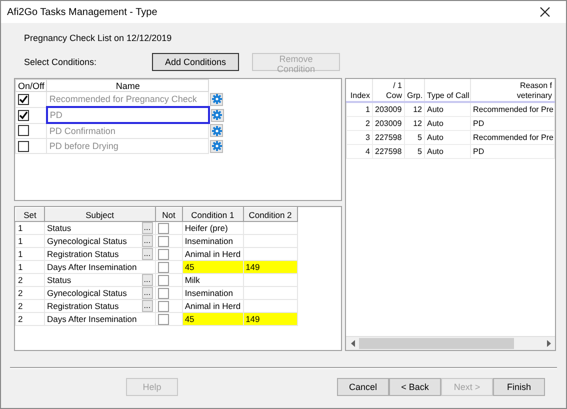 This screenshot has width=567, height=409. Describe the element at coordinates (127, 86) in the screenshot. I see `column-header: Name` at that location.